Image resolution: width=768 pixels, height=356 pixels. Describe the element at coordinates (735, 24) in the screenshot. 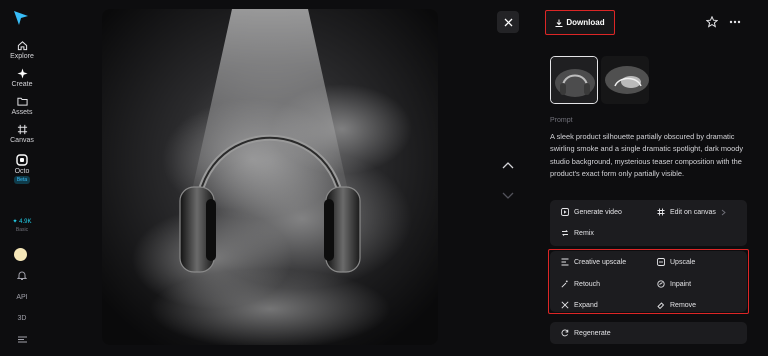

I see `more-options-icon` at that location.